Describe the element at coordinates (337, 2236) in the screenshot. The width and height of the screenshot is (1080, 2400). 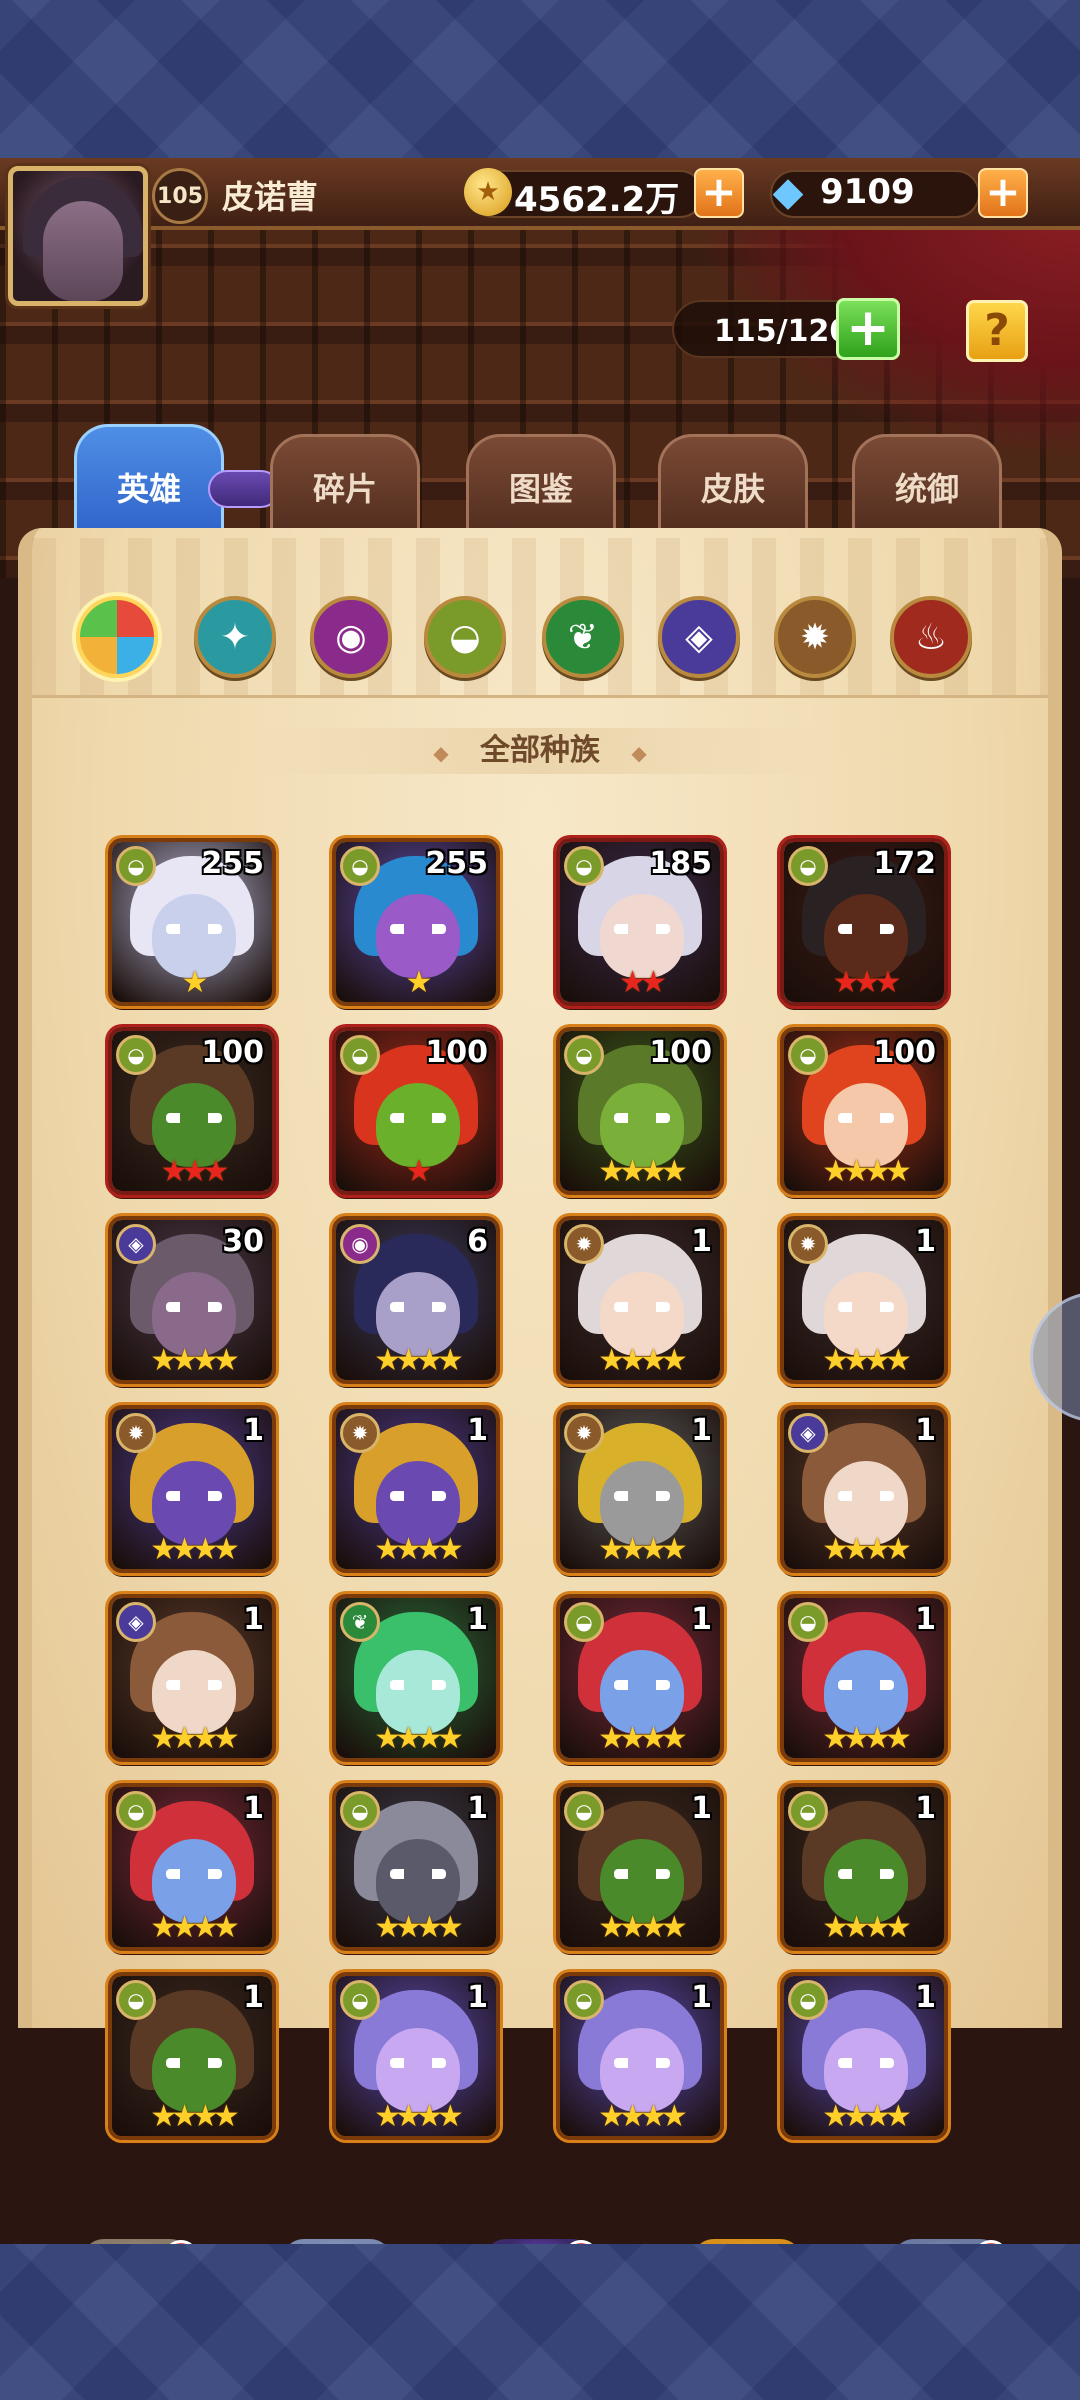
I see `nav-heroes: ☺ 英雄` at that location.